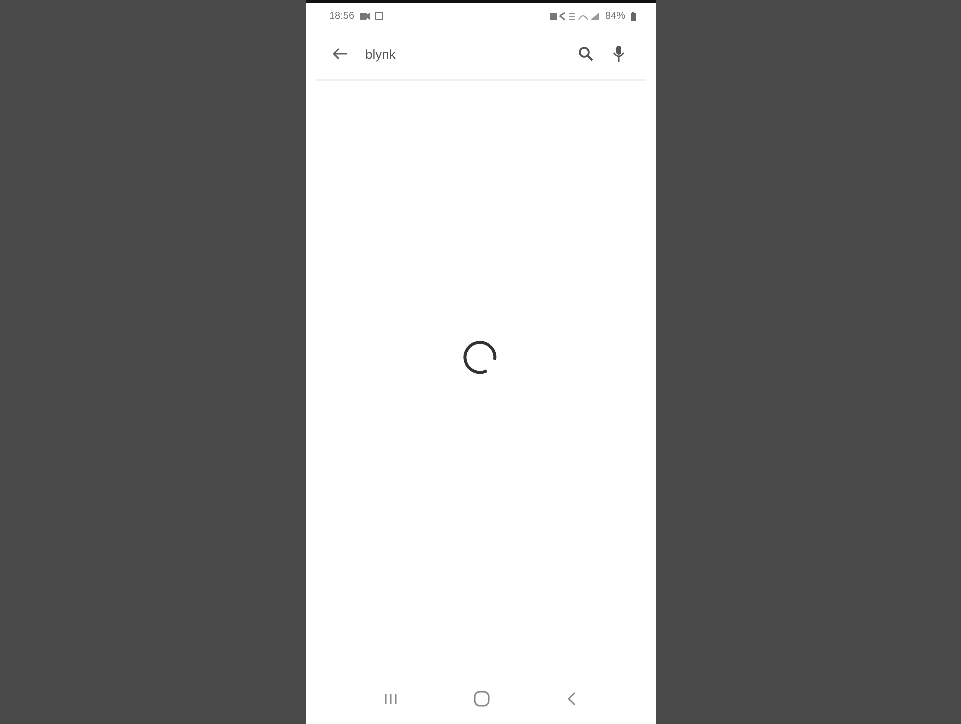 This screenshot has width=961, height=724. Describe the element at coordinates (342, 16) in the screenshot. I see `status-time: 18:56` at that location.